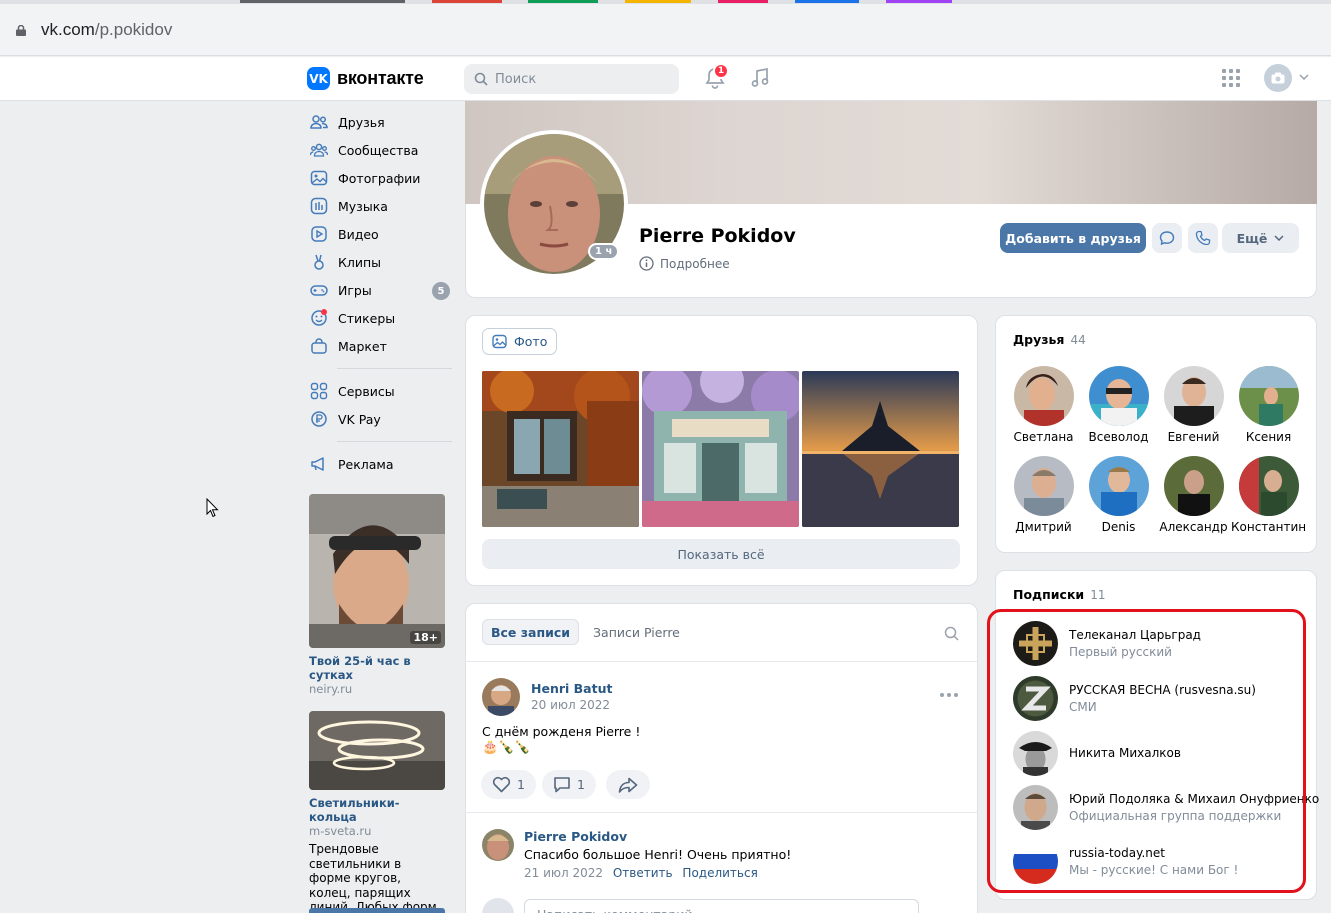 This screenshot has width=1331, height=913. What do you see at coordinates (721, 554) in the screenshot?
I see `show-all-photos-button: Показать всё` at bounding box center [721, 554].